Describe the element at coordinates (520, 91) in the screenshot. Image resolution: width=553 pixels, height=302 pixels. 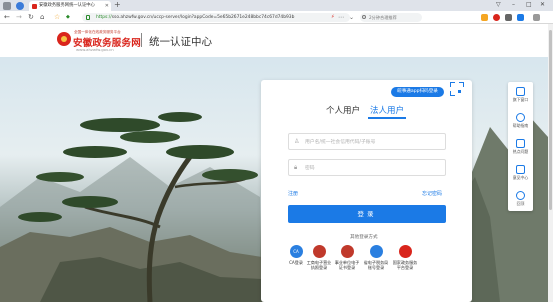
I see `hall-icon` at that location.